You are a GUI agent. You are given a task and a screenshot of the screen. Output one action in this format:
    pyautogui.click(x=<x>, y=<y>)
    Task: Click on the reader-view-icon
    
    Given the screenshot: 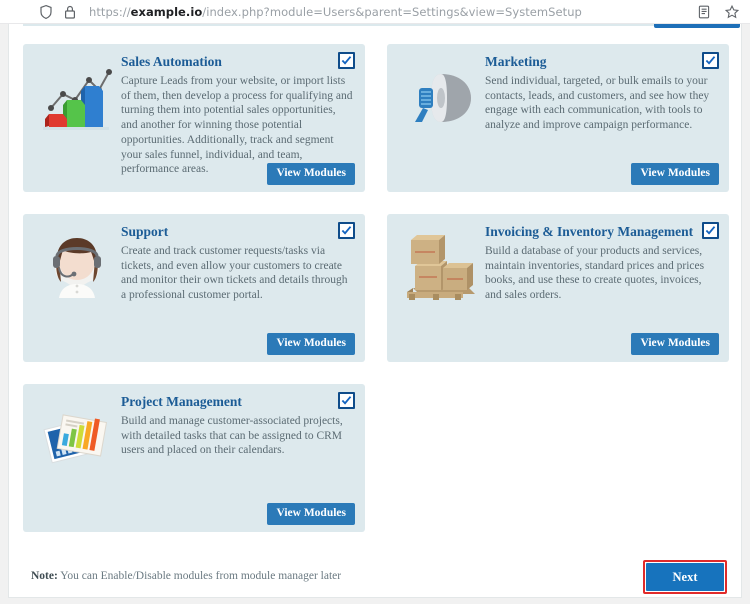 What is the action you would take?
    pyautogui.click(x=704, y=12)
    